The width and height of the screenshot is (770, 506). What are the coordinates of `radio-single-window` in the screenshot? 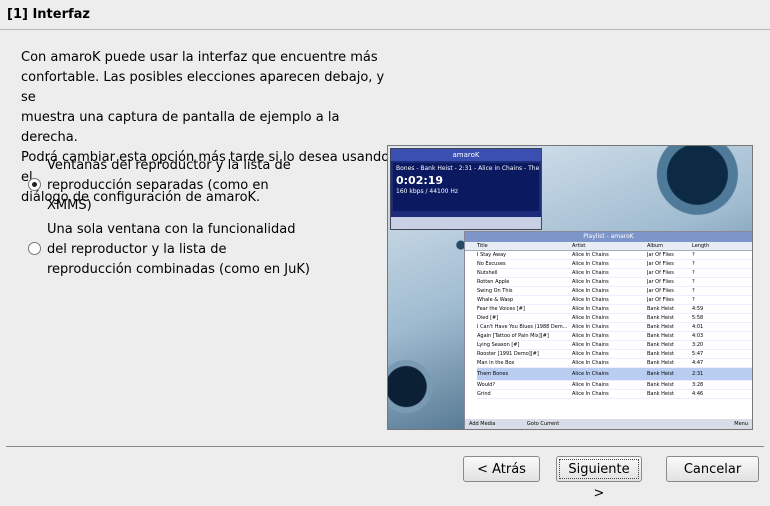 It's located at (34, 248).